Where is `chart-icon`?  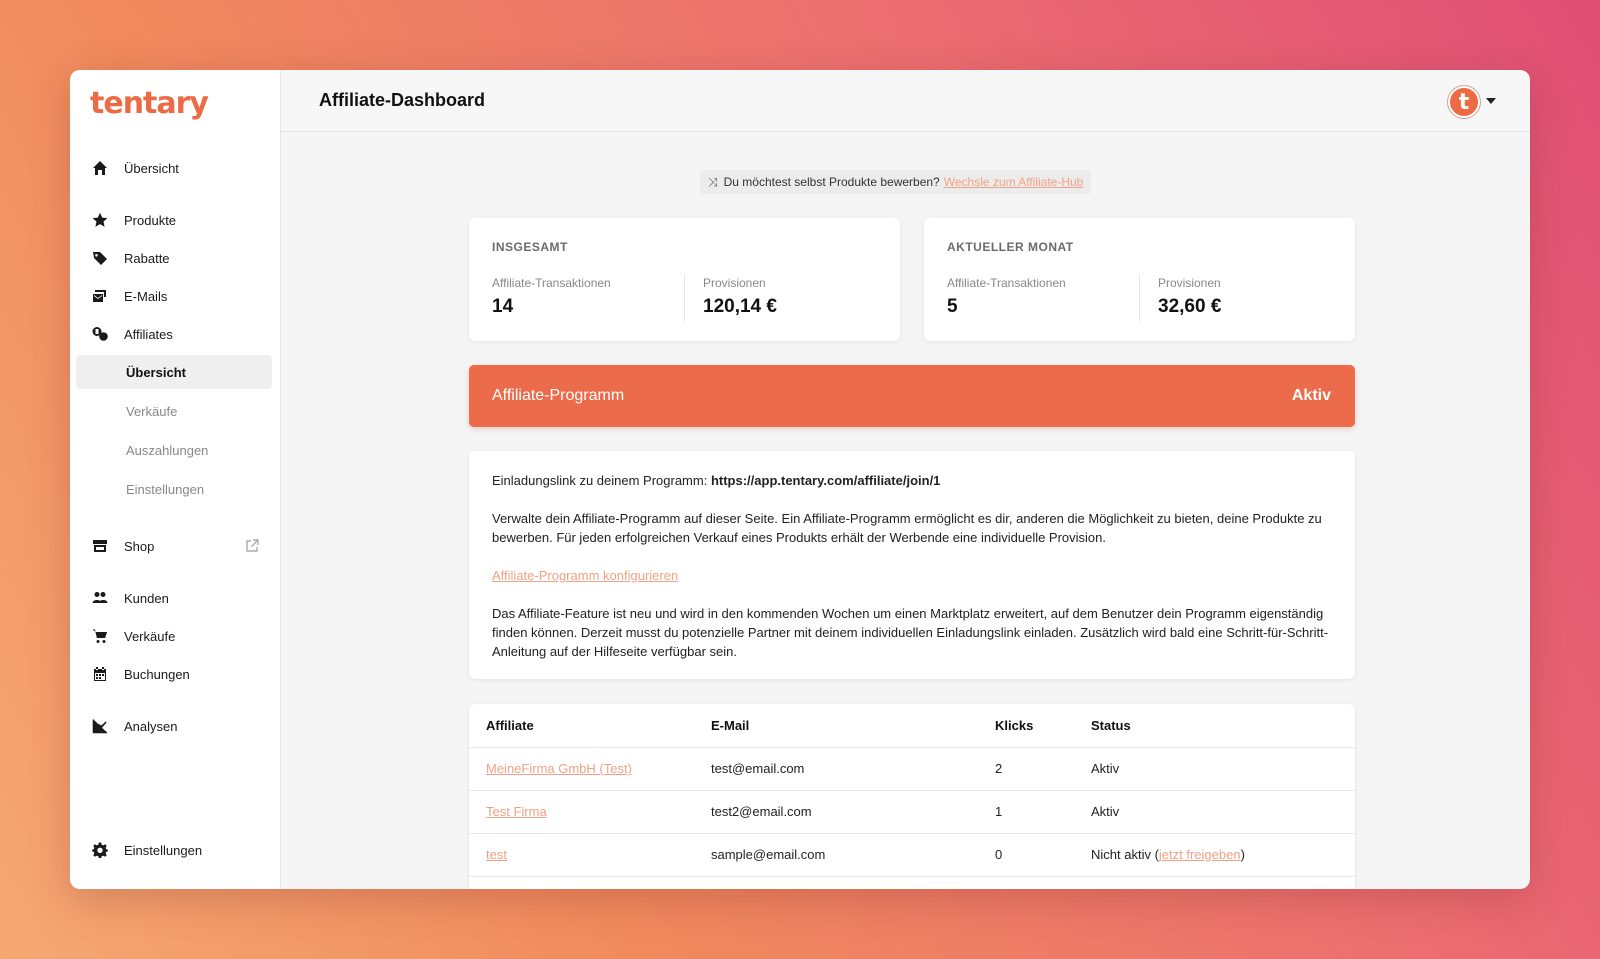 chart-icon is located at coordinates (100, 726).